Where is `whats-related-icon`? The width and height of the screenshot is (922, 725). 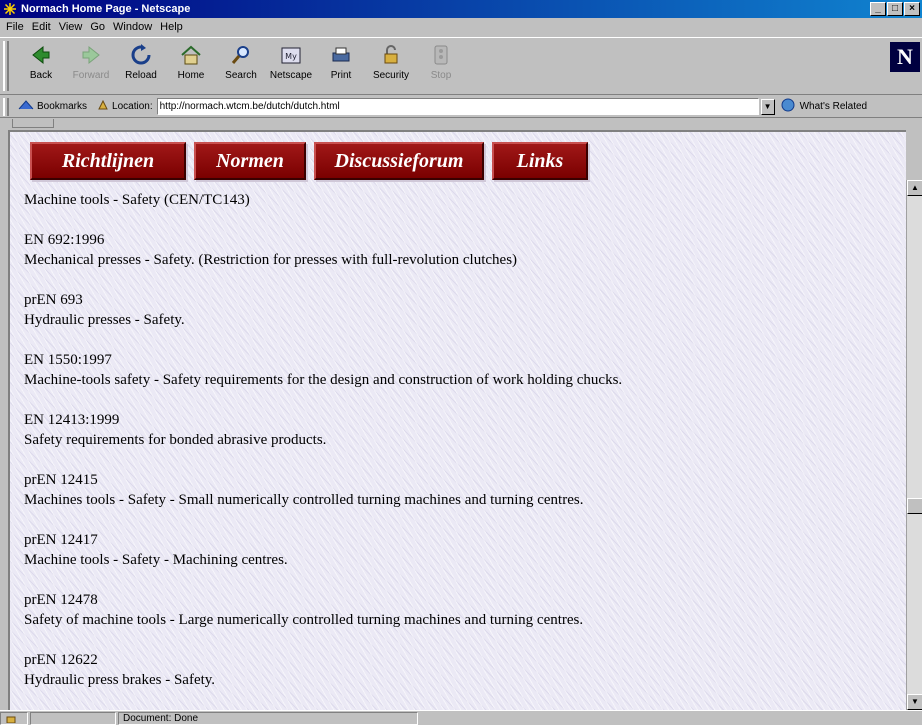
whats-related-icon is located at coordinates (789, 106).